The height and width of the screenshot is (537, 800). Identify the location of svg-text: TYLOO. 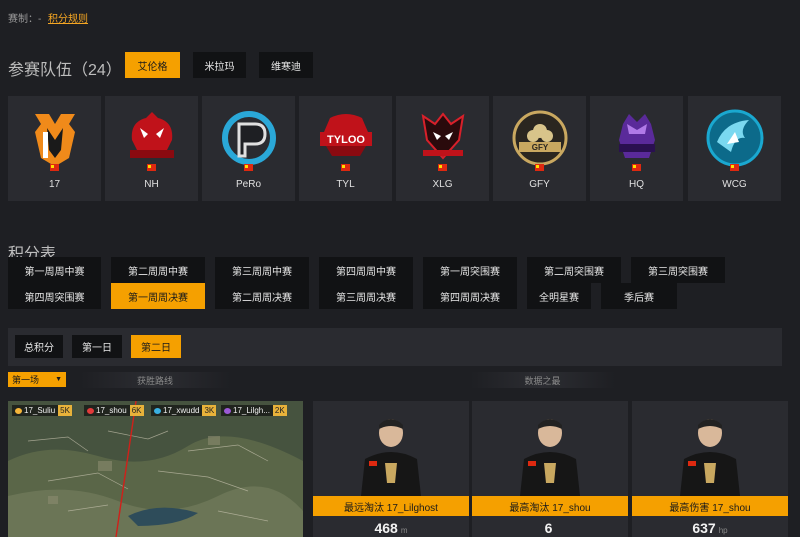
(346, 140).